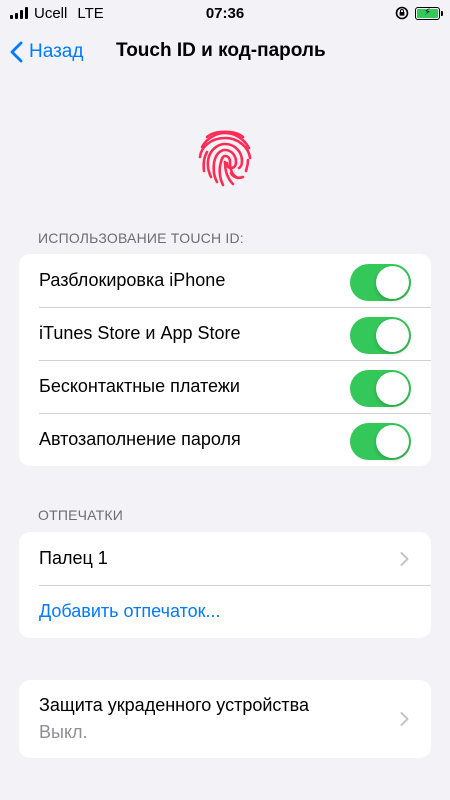  What do you see at coordinates (51, 13) in the screenshot?
I see `carrier-label: Ucell` at bounding box center [51, 13].